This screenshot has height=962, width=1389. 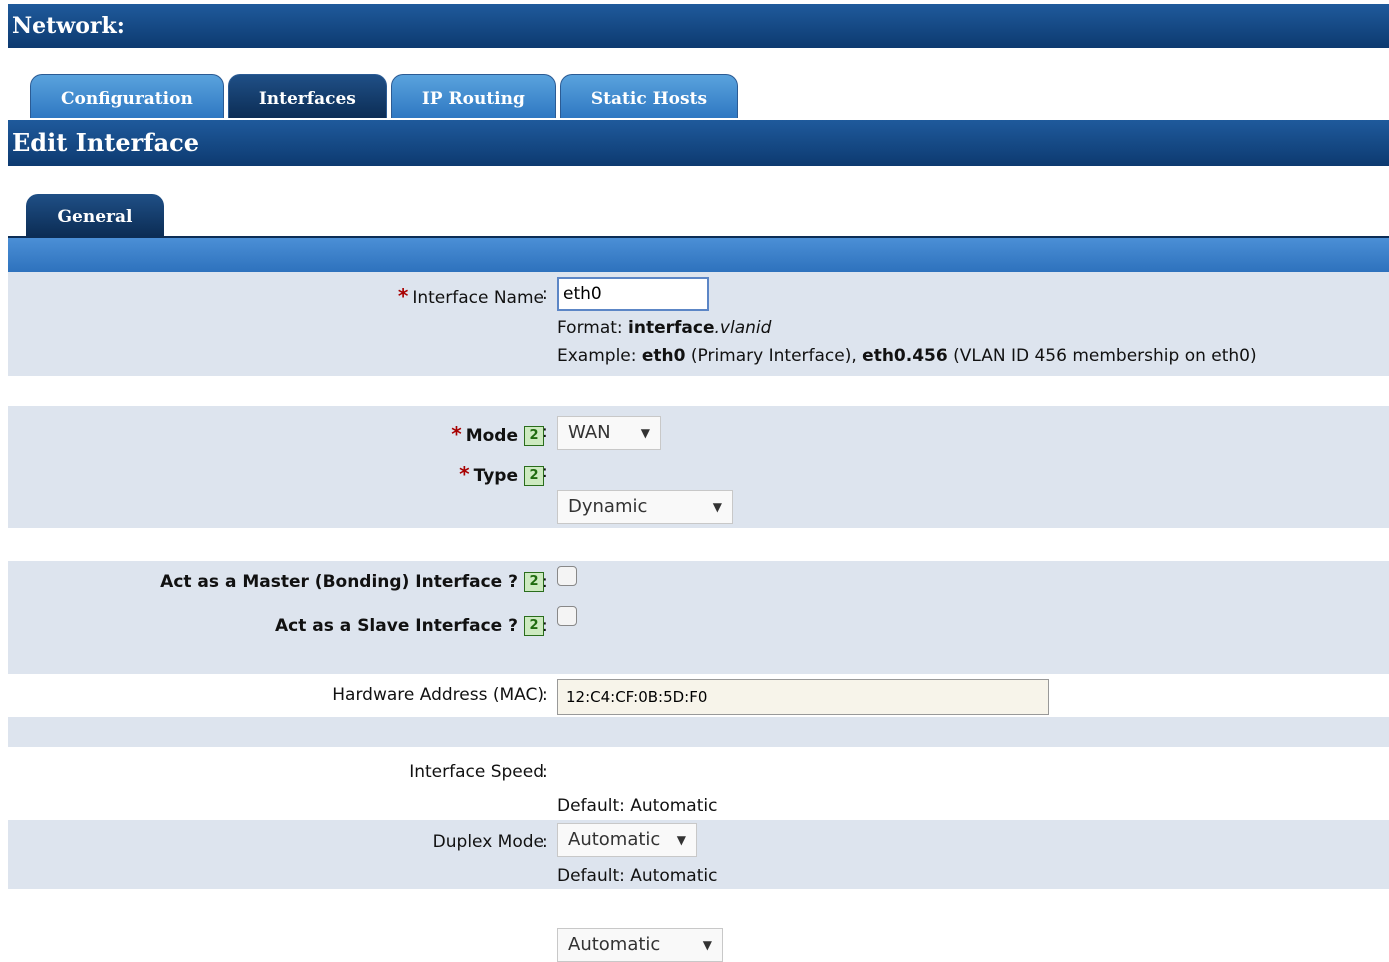 I want to click on duplex-value: Automatic, so click(x=614, y=944).